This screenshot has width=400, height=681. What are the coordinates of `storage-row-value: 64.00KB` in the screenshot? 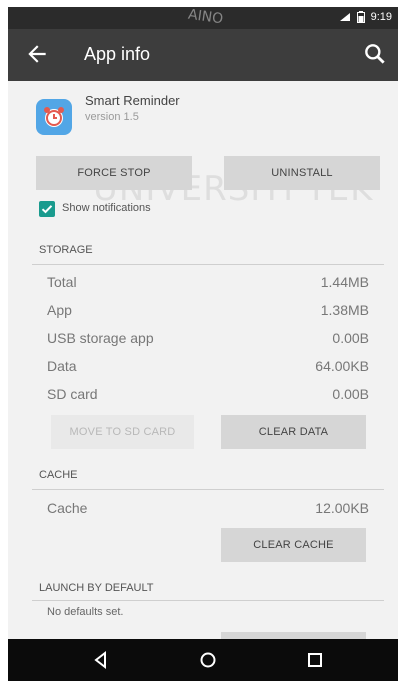 It's located at (342, 366).